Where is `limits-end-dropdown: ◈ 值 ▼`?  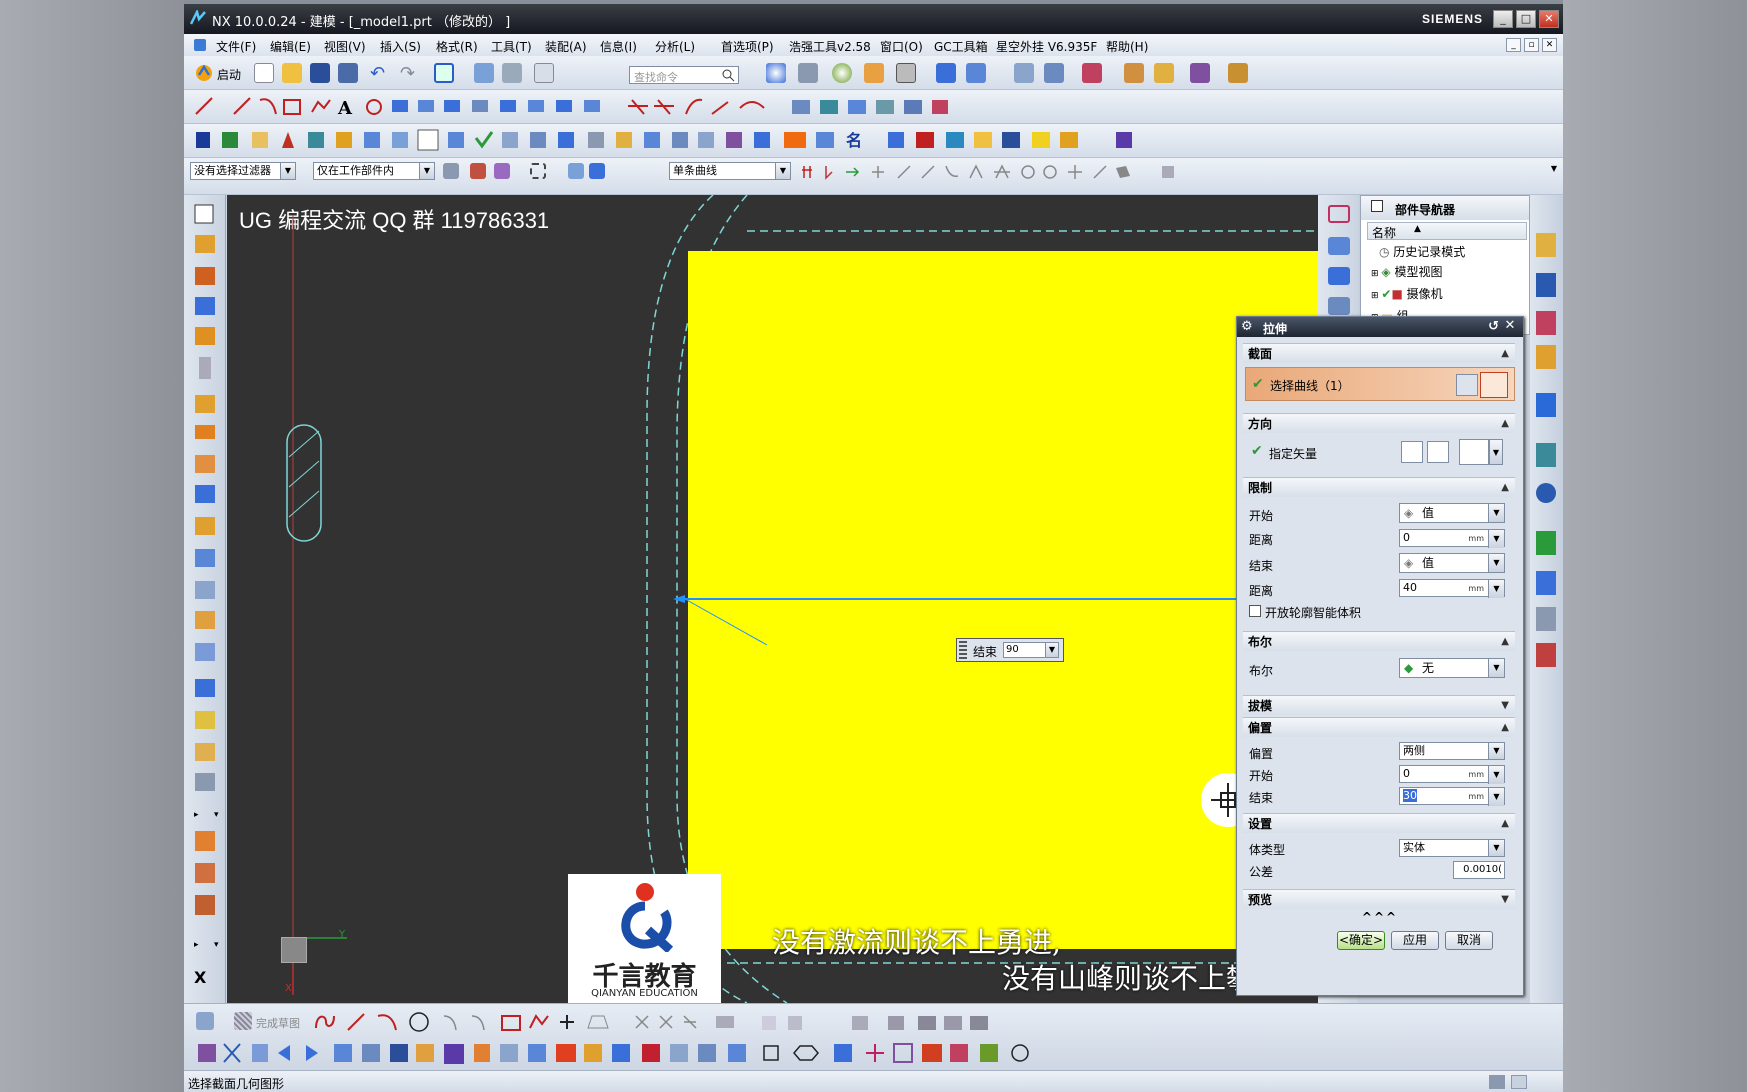
limits-end-dropdown: ◈ 值 ▼ is located at coordinates (1452, 563).